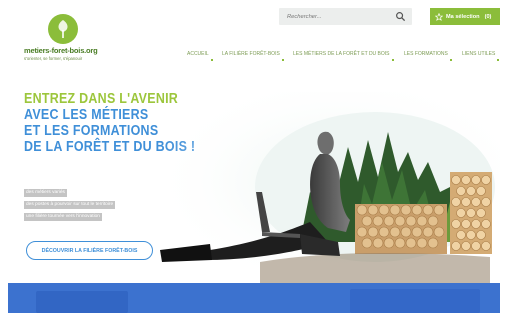 This screenshot has height=313, width=508. I want to click on my-selection-label: Ma sélection, so click(463, 16).